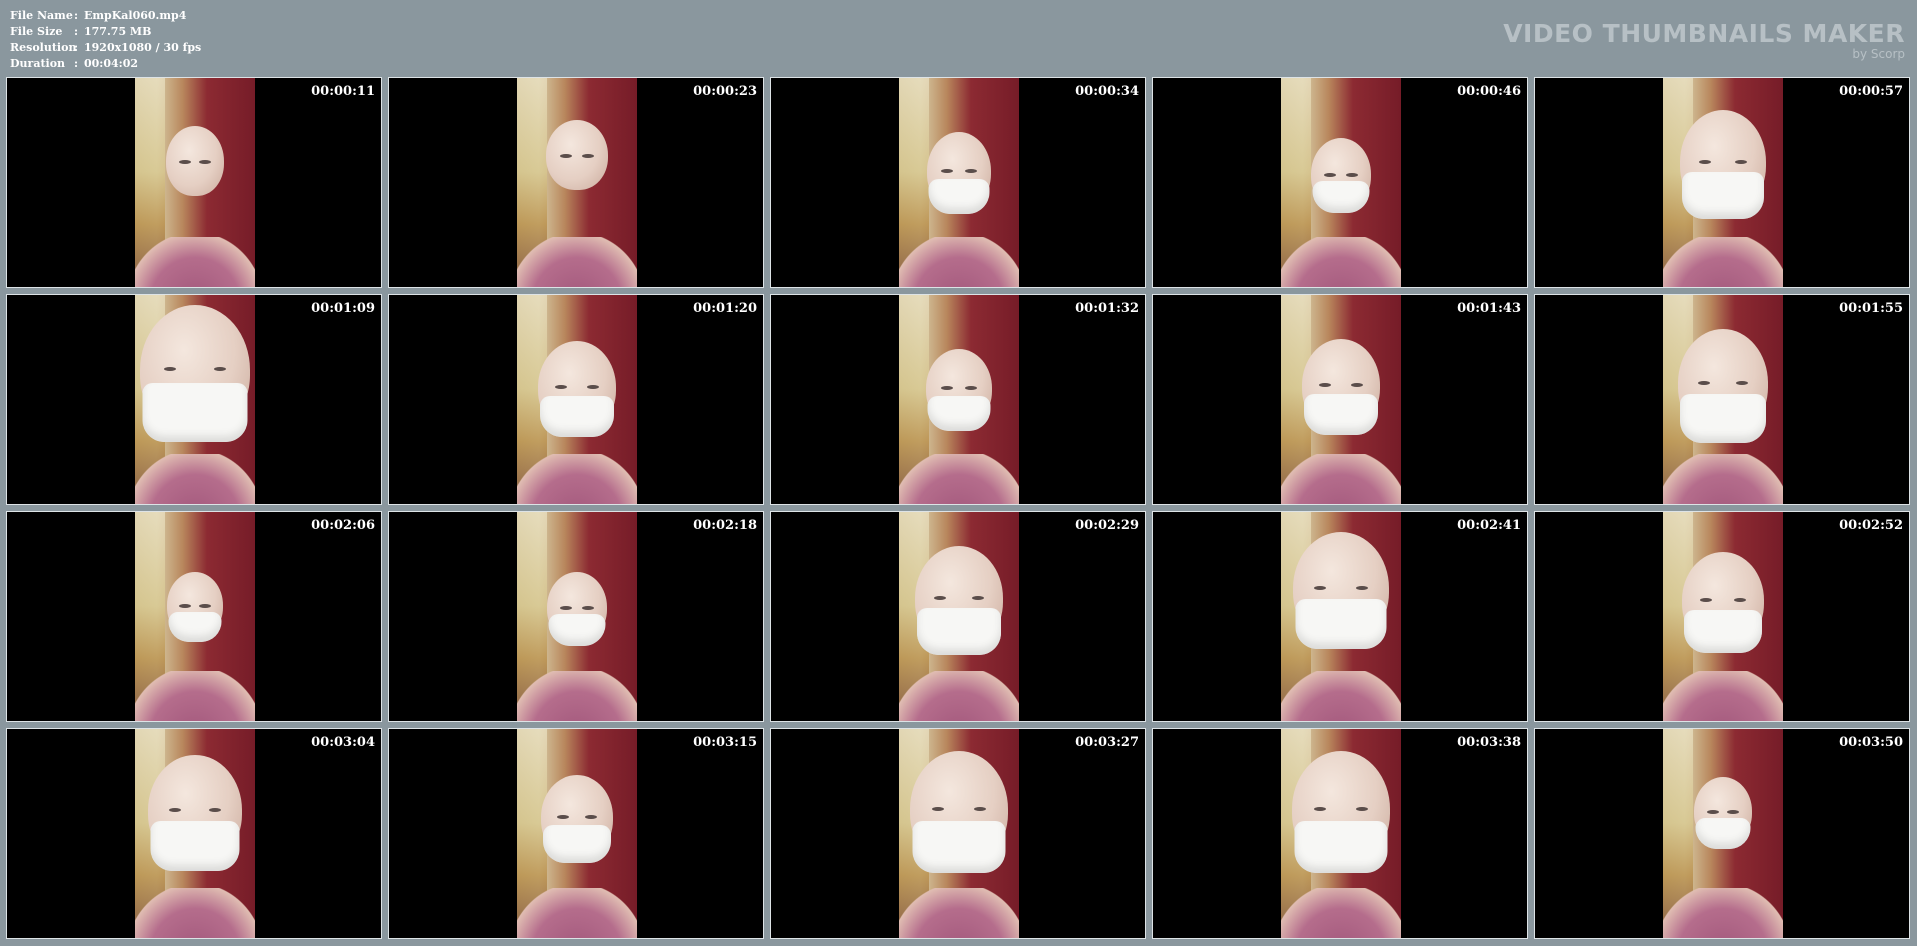 The image size is (1917, 946). I want to click on timestamp: 00:00:34, so click(1107, 91).